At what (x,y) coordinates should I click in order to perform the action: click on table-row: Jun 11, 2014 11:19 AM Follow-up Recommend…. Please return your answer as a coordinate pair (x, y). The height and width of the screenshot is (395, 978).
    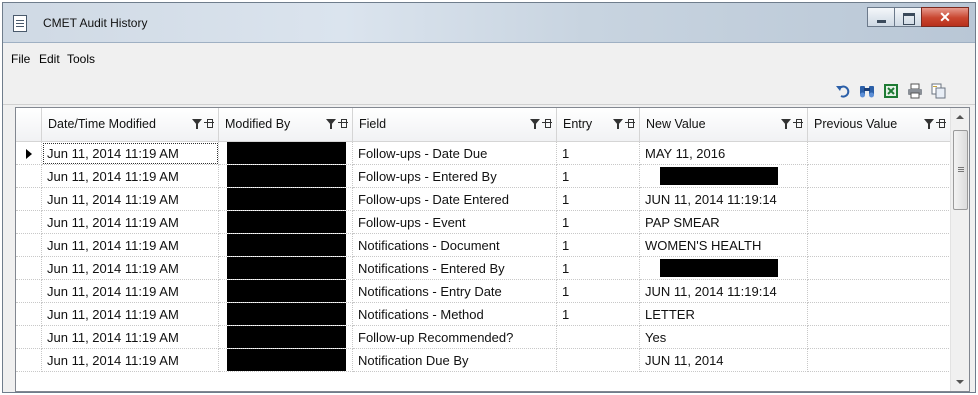
    Looking at the image, I should click on (483, 337).